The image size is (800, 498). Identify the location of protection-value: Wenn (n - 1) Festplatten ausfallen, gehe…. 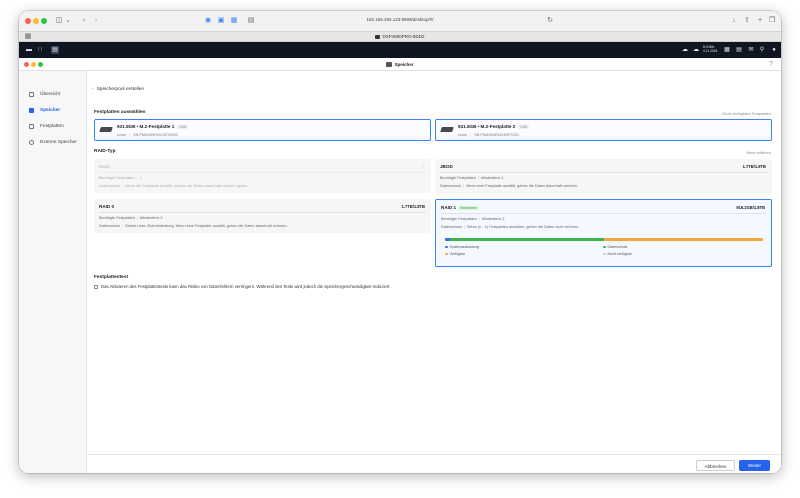
(523, 227).